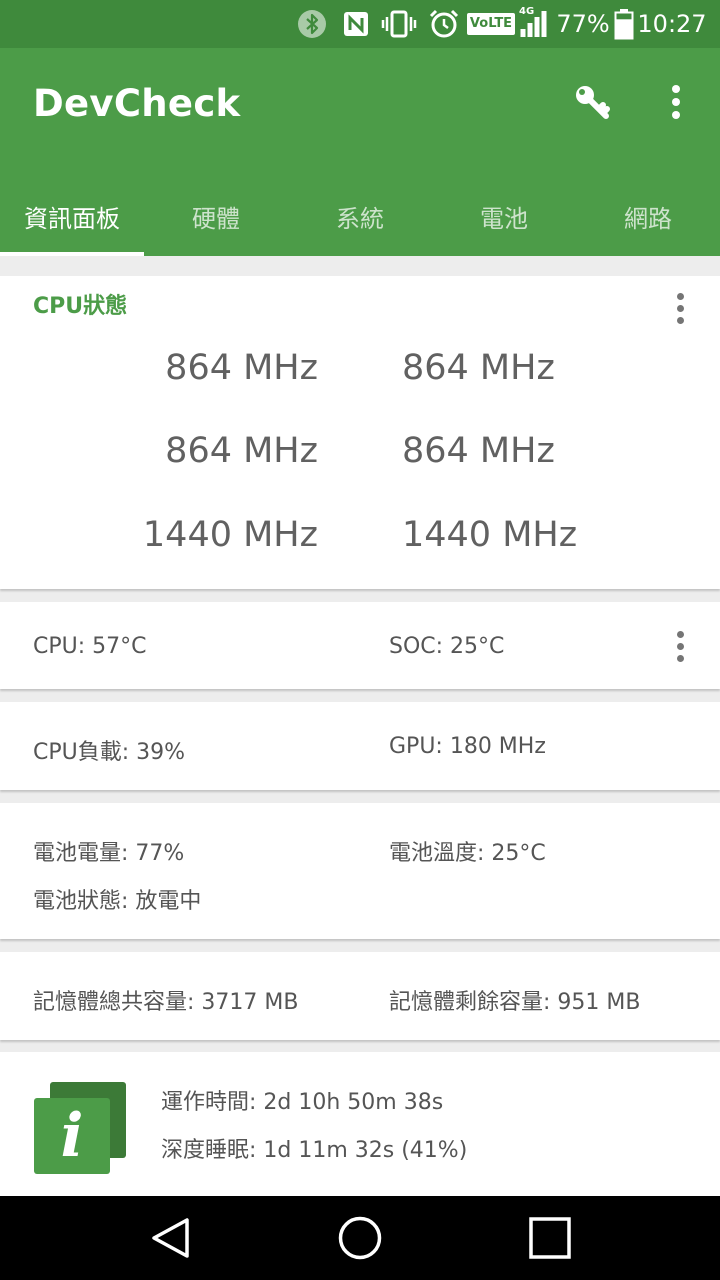 The height and width of the screenshot is (1280, 720). I want to click on battery-temperature: 電池溫度: 25°C, so click(467, 853).